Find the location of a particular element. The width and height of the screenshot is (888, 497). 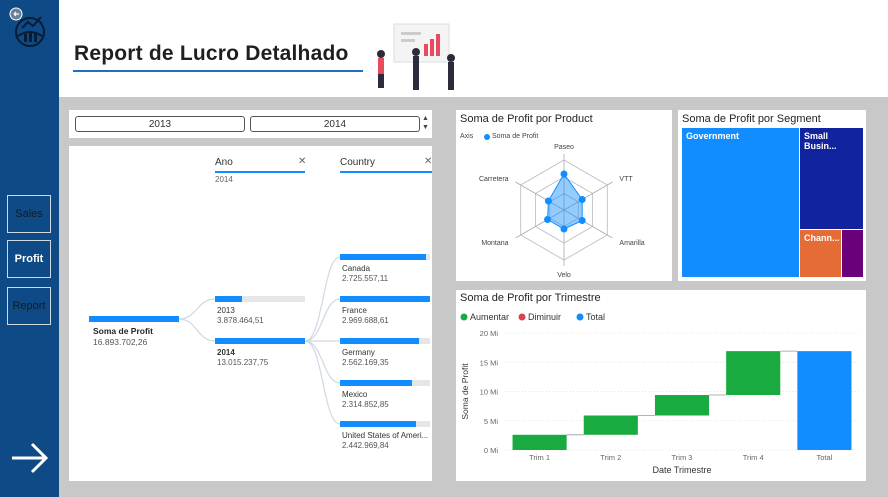

radar-series-area is located at coordinates (565, 201).